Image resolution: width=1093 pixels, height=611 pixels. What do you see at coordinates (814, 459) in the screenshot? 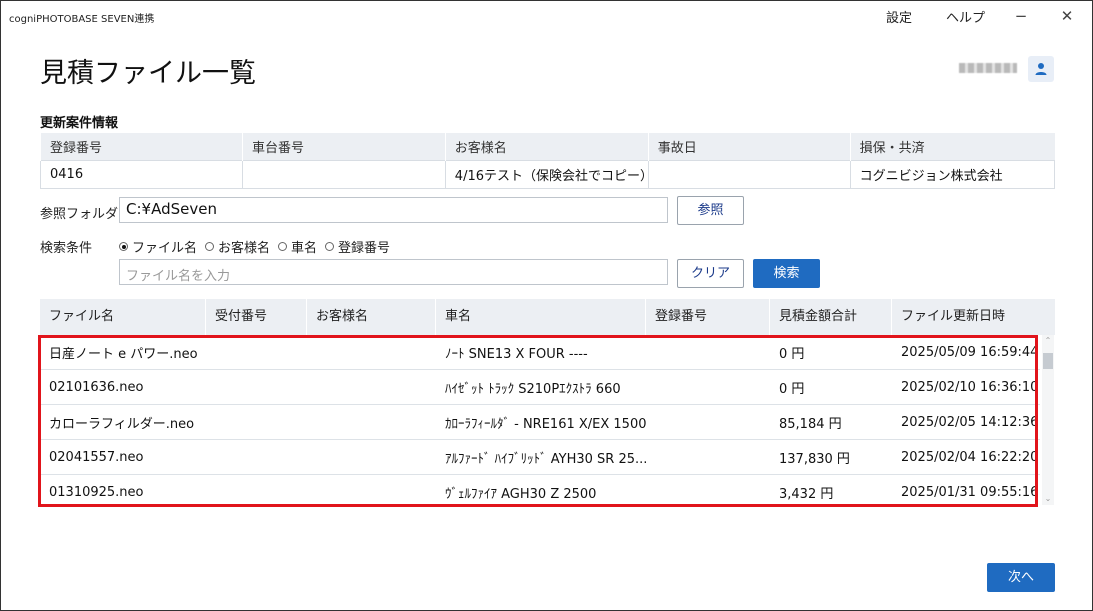
I see `cell-estimate-total: 137,830 円` at bounding box center [814, 459].